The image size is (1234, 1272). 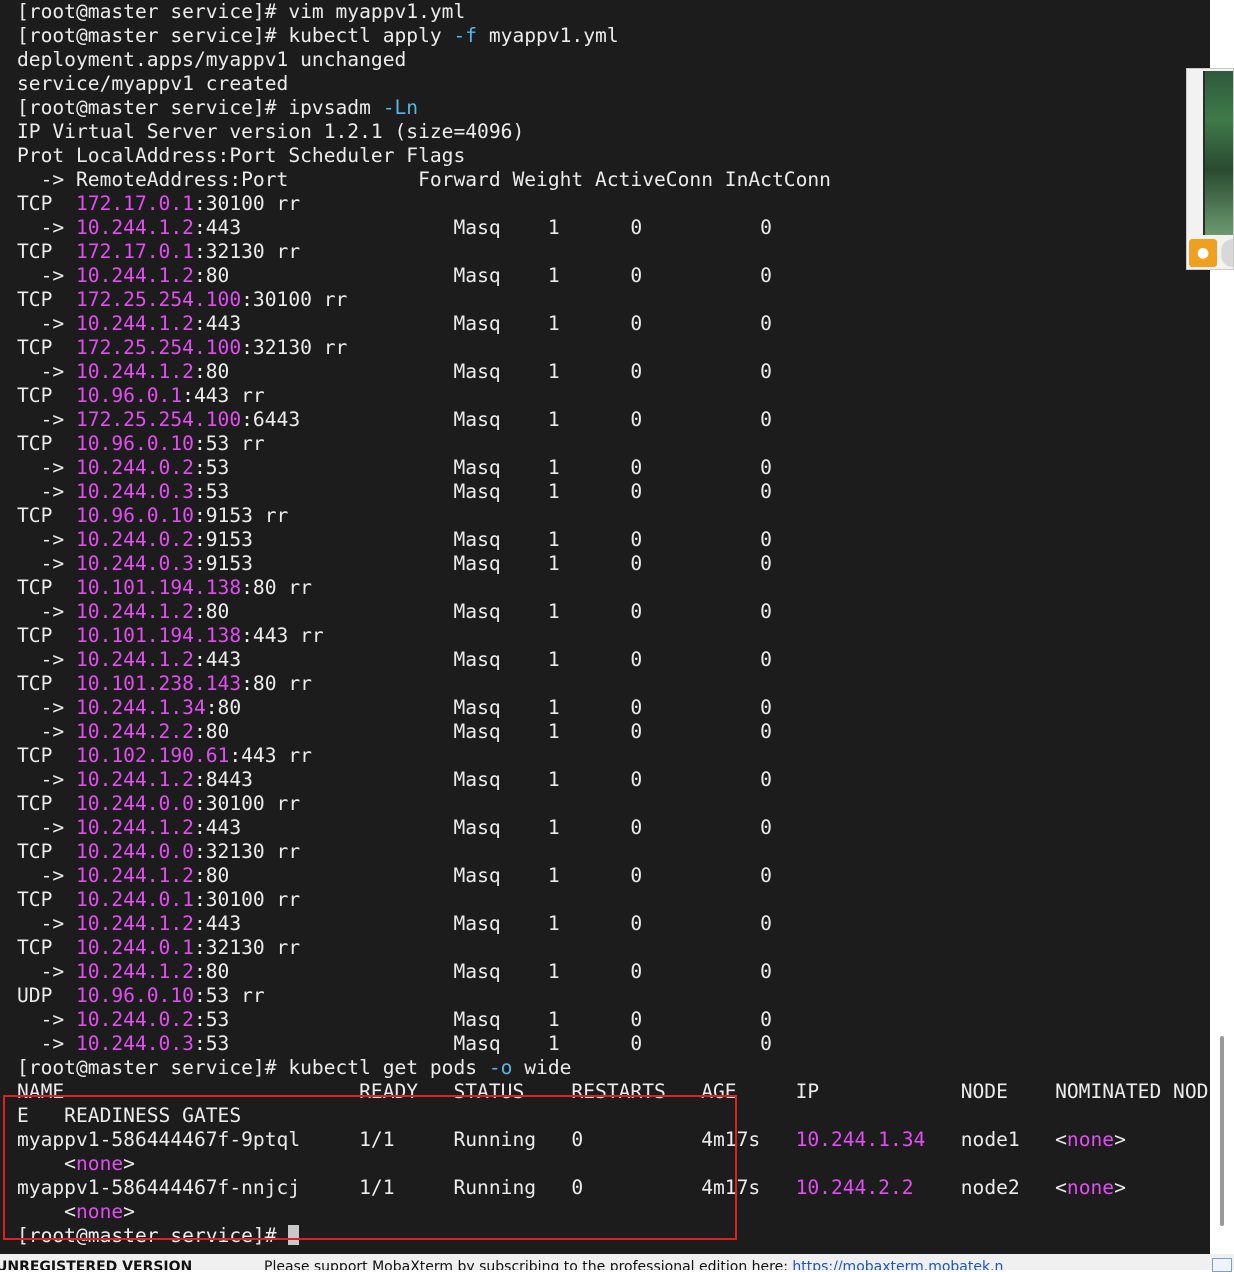 I want to click on terminal-line: [root@master service]# vim myappv1.yml, so click(x=241, y=12).